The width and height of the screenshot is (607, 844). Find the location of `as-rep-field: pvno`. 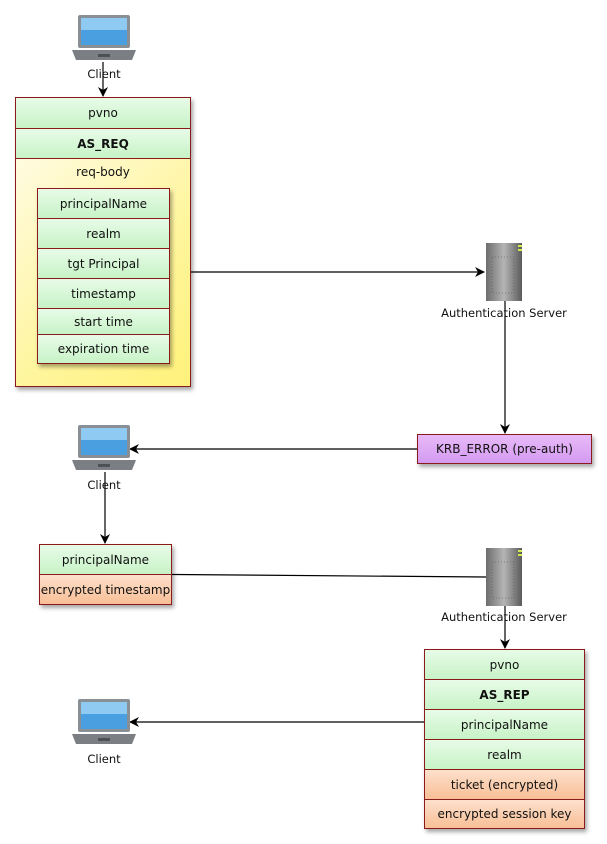

as-rep-field: pvno is located at coordinates (504, 665).